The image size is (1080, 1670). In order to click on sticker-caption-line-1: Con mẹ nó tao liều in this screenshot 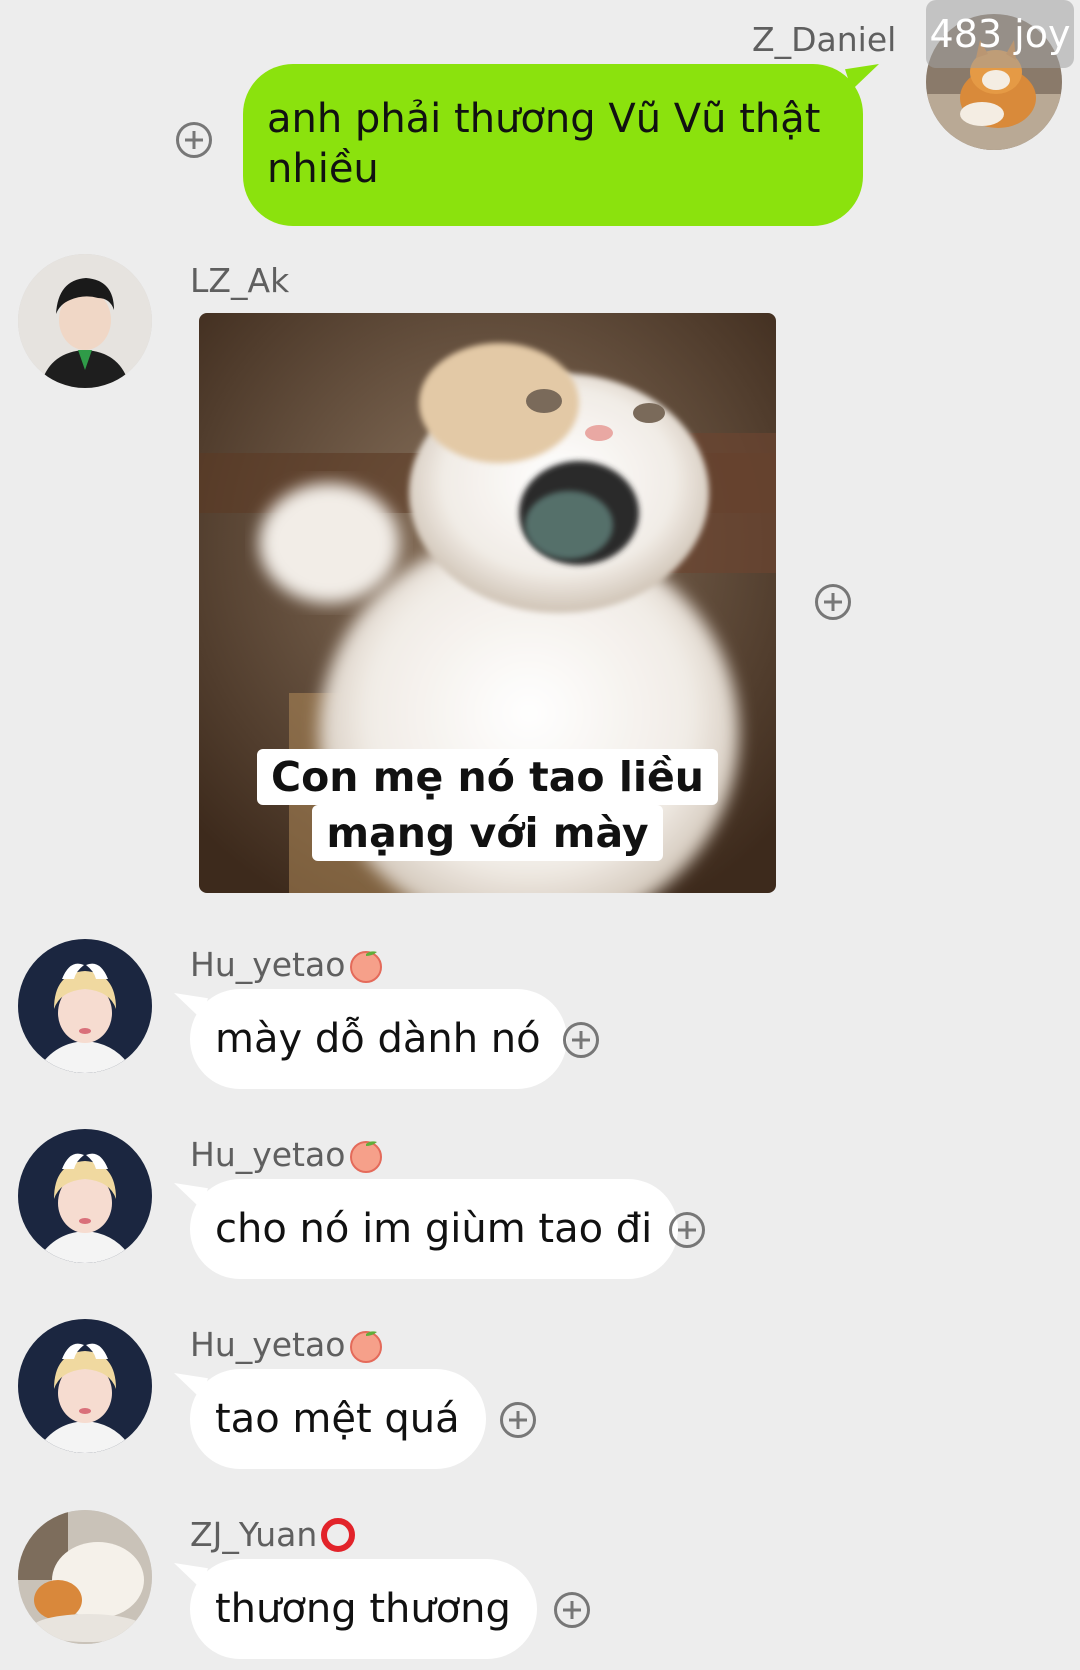, I will do `click(487, 777)`.